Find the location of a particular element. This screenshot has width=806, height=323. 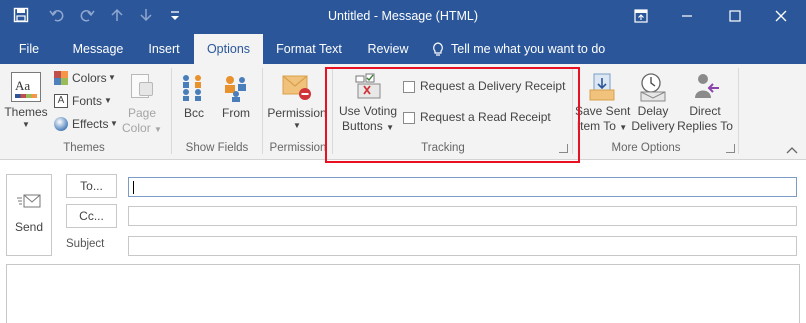

from-button: From is located at coordinates (236, 98).